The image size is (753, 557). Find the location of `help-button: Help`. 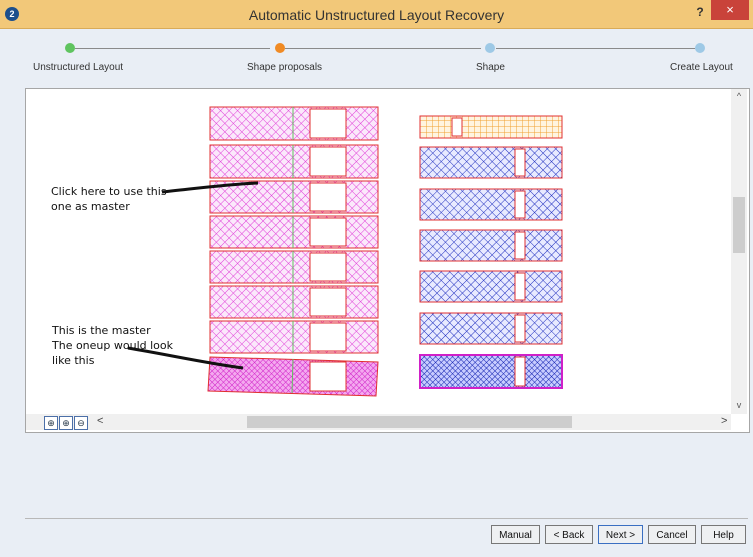

help-button: Help is located at coordinates (723, 534).